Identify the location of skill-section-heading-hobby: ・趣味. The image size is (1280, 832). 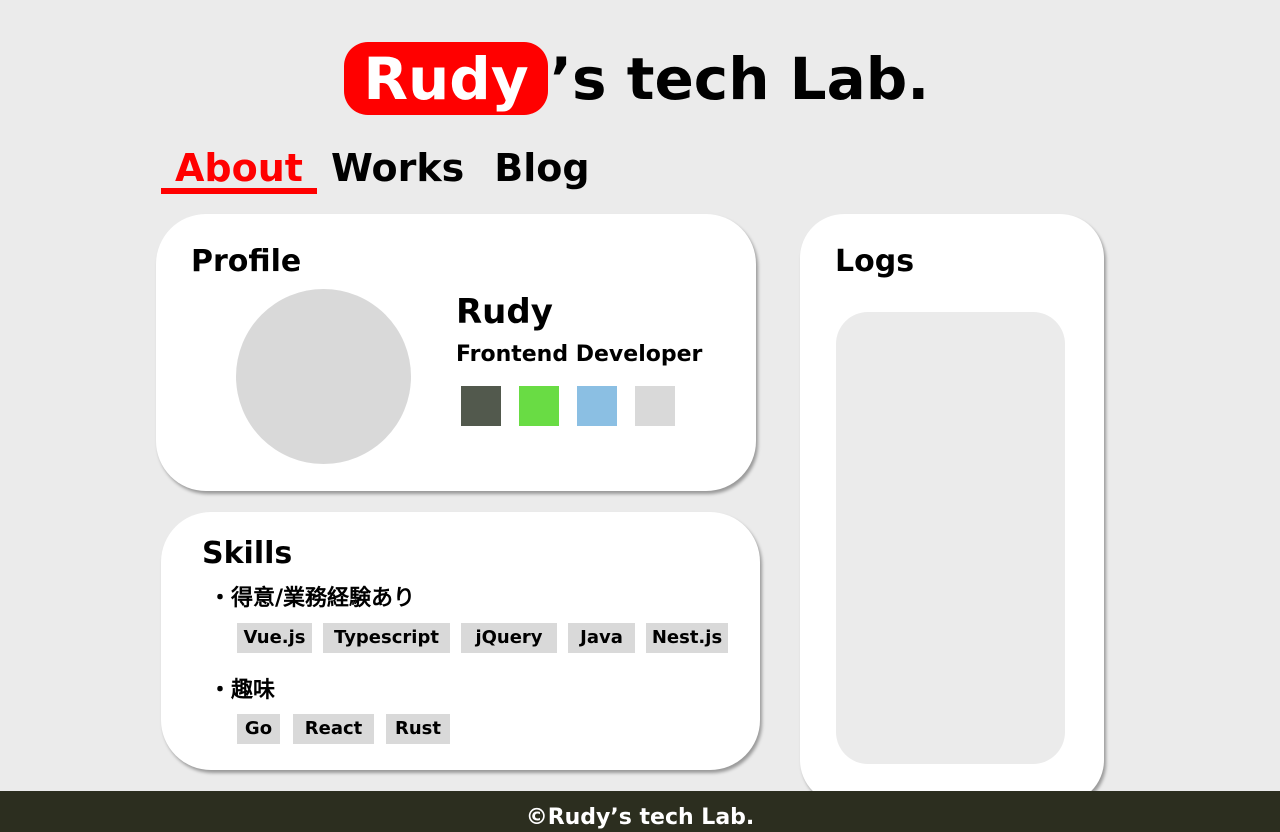
(242, 690).